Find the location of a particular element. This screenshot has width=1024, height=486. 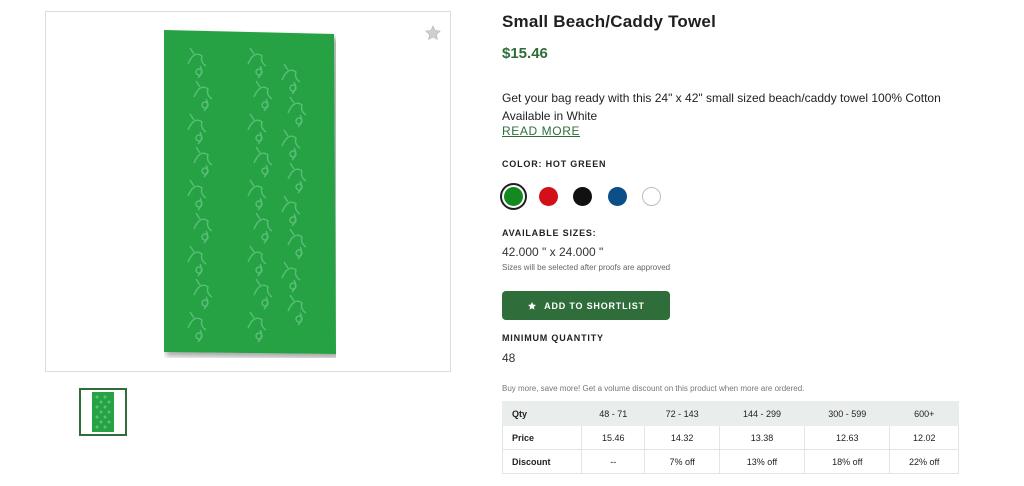

table-cell: 12.02 is located at coordinates (924, 437).